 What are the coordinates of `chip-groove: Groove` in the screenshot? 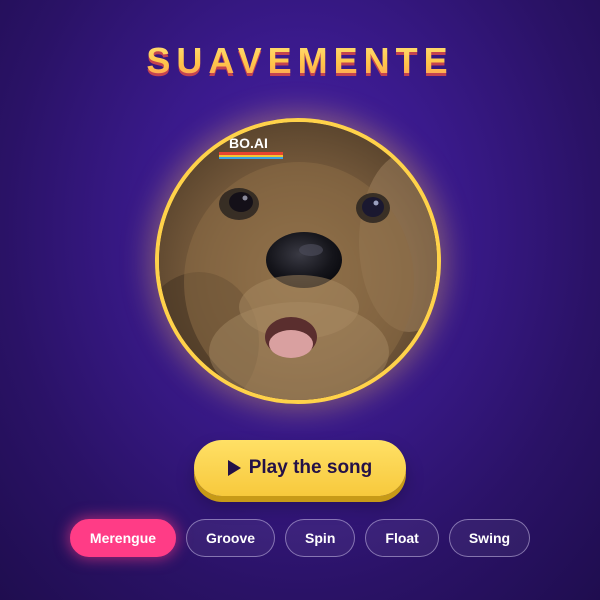 It's located at (231, 538).